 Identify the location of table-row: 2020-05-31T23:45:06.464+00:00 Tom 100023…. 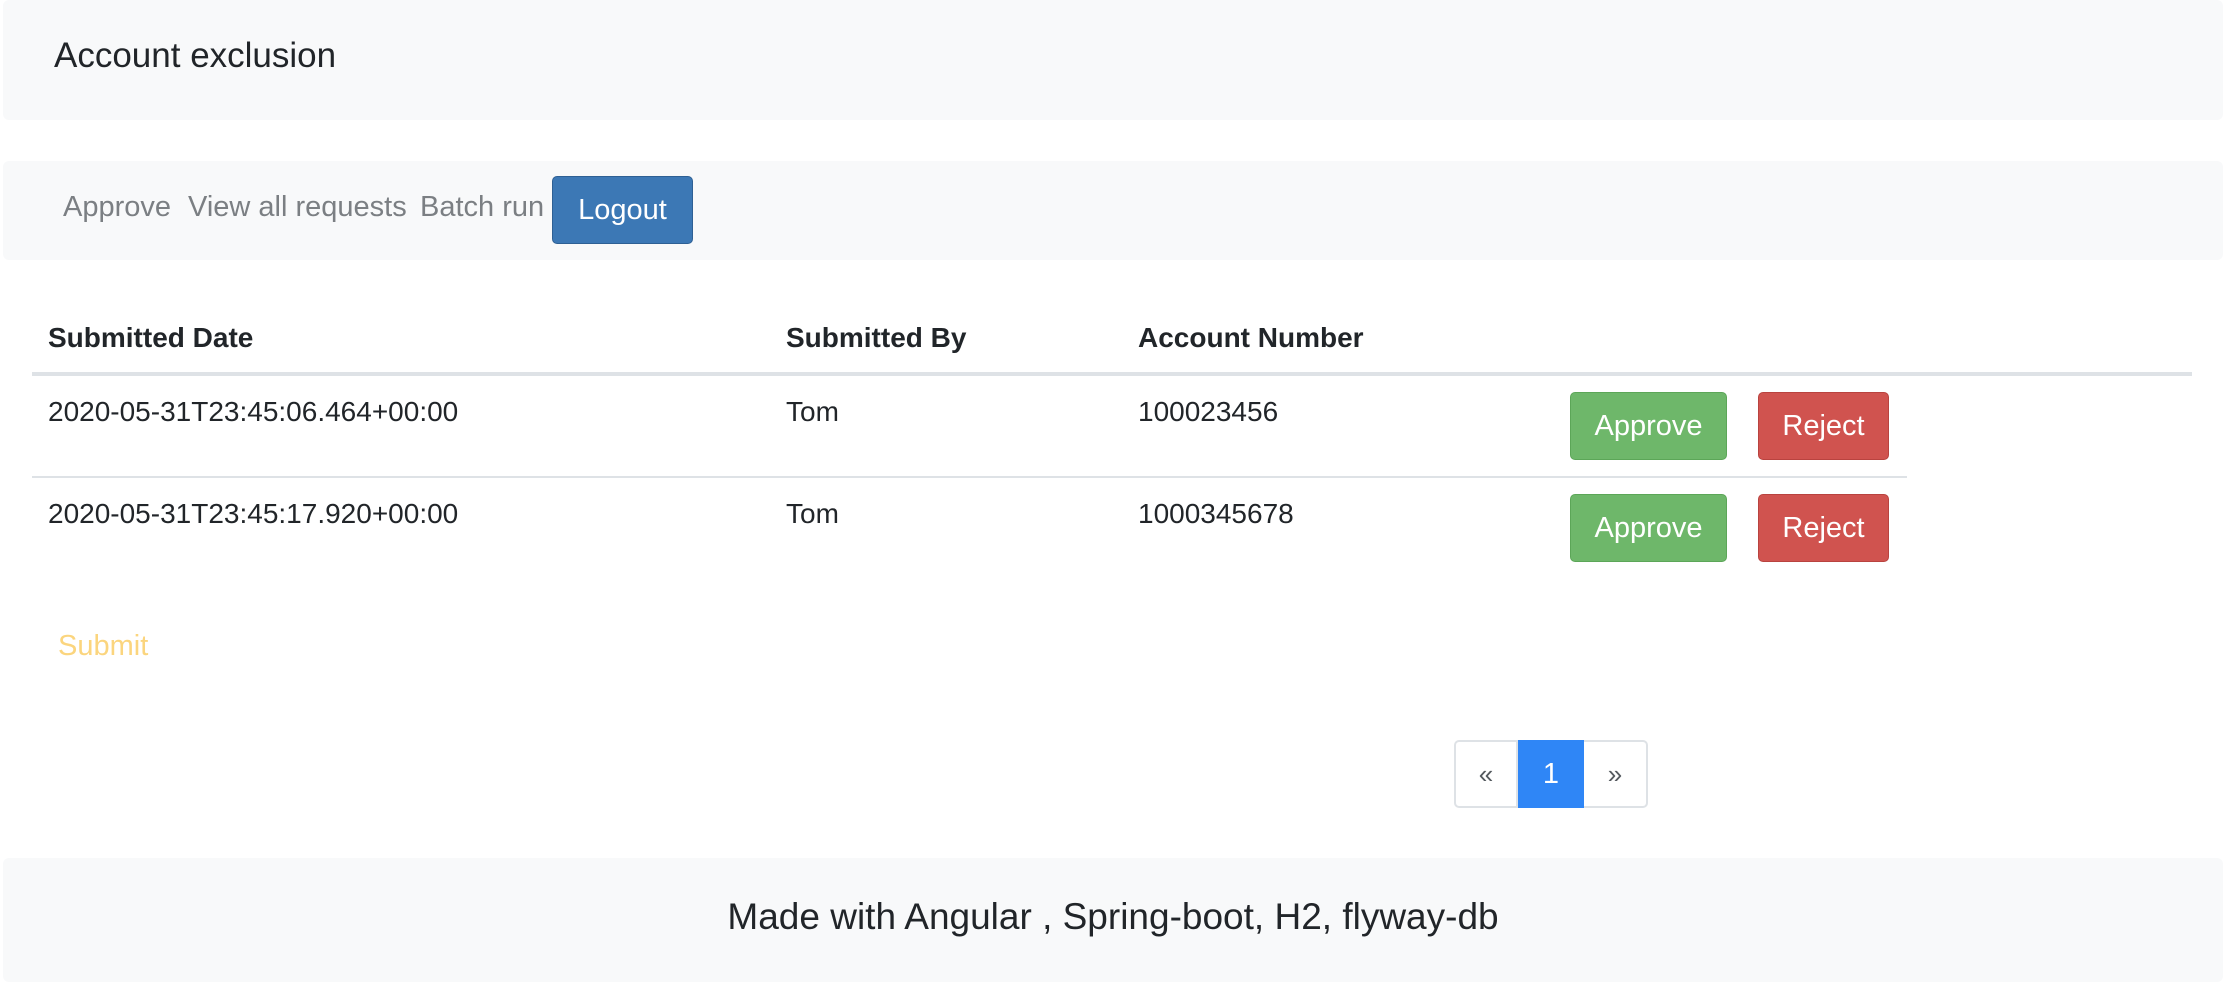
(969, 427).